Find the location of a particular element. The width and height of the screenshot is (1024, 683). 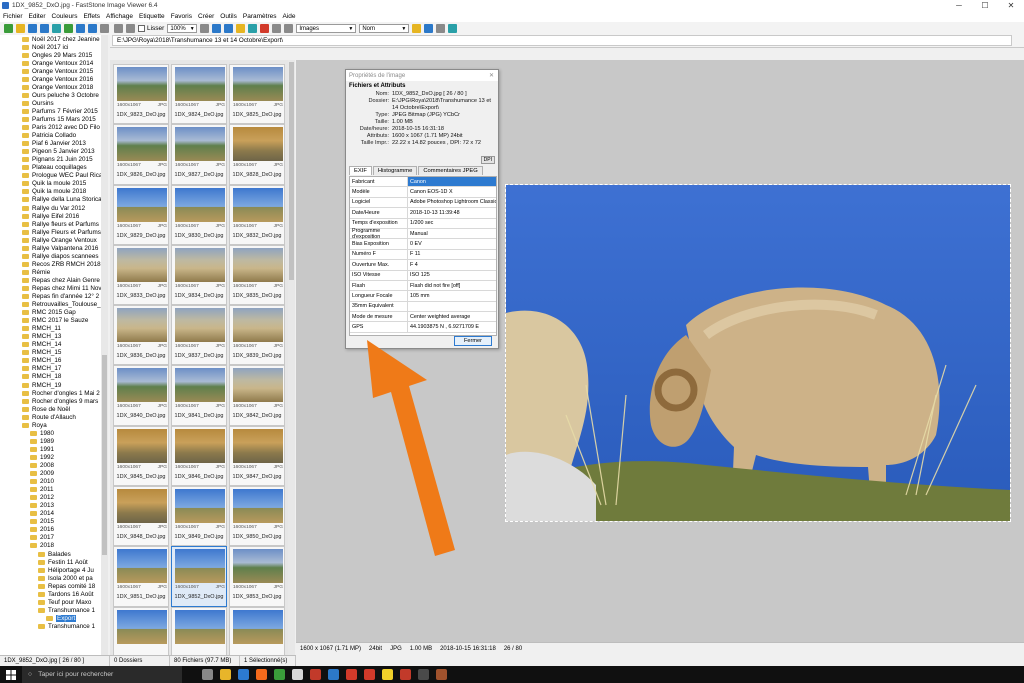

tree-item: Repas chez Mimi 11 Nov is located at coordinates (53, 288).